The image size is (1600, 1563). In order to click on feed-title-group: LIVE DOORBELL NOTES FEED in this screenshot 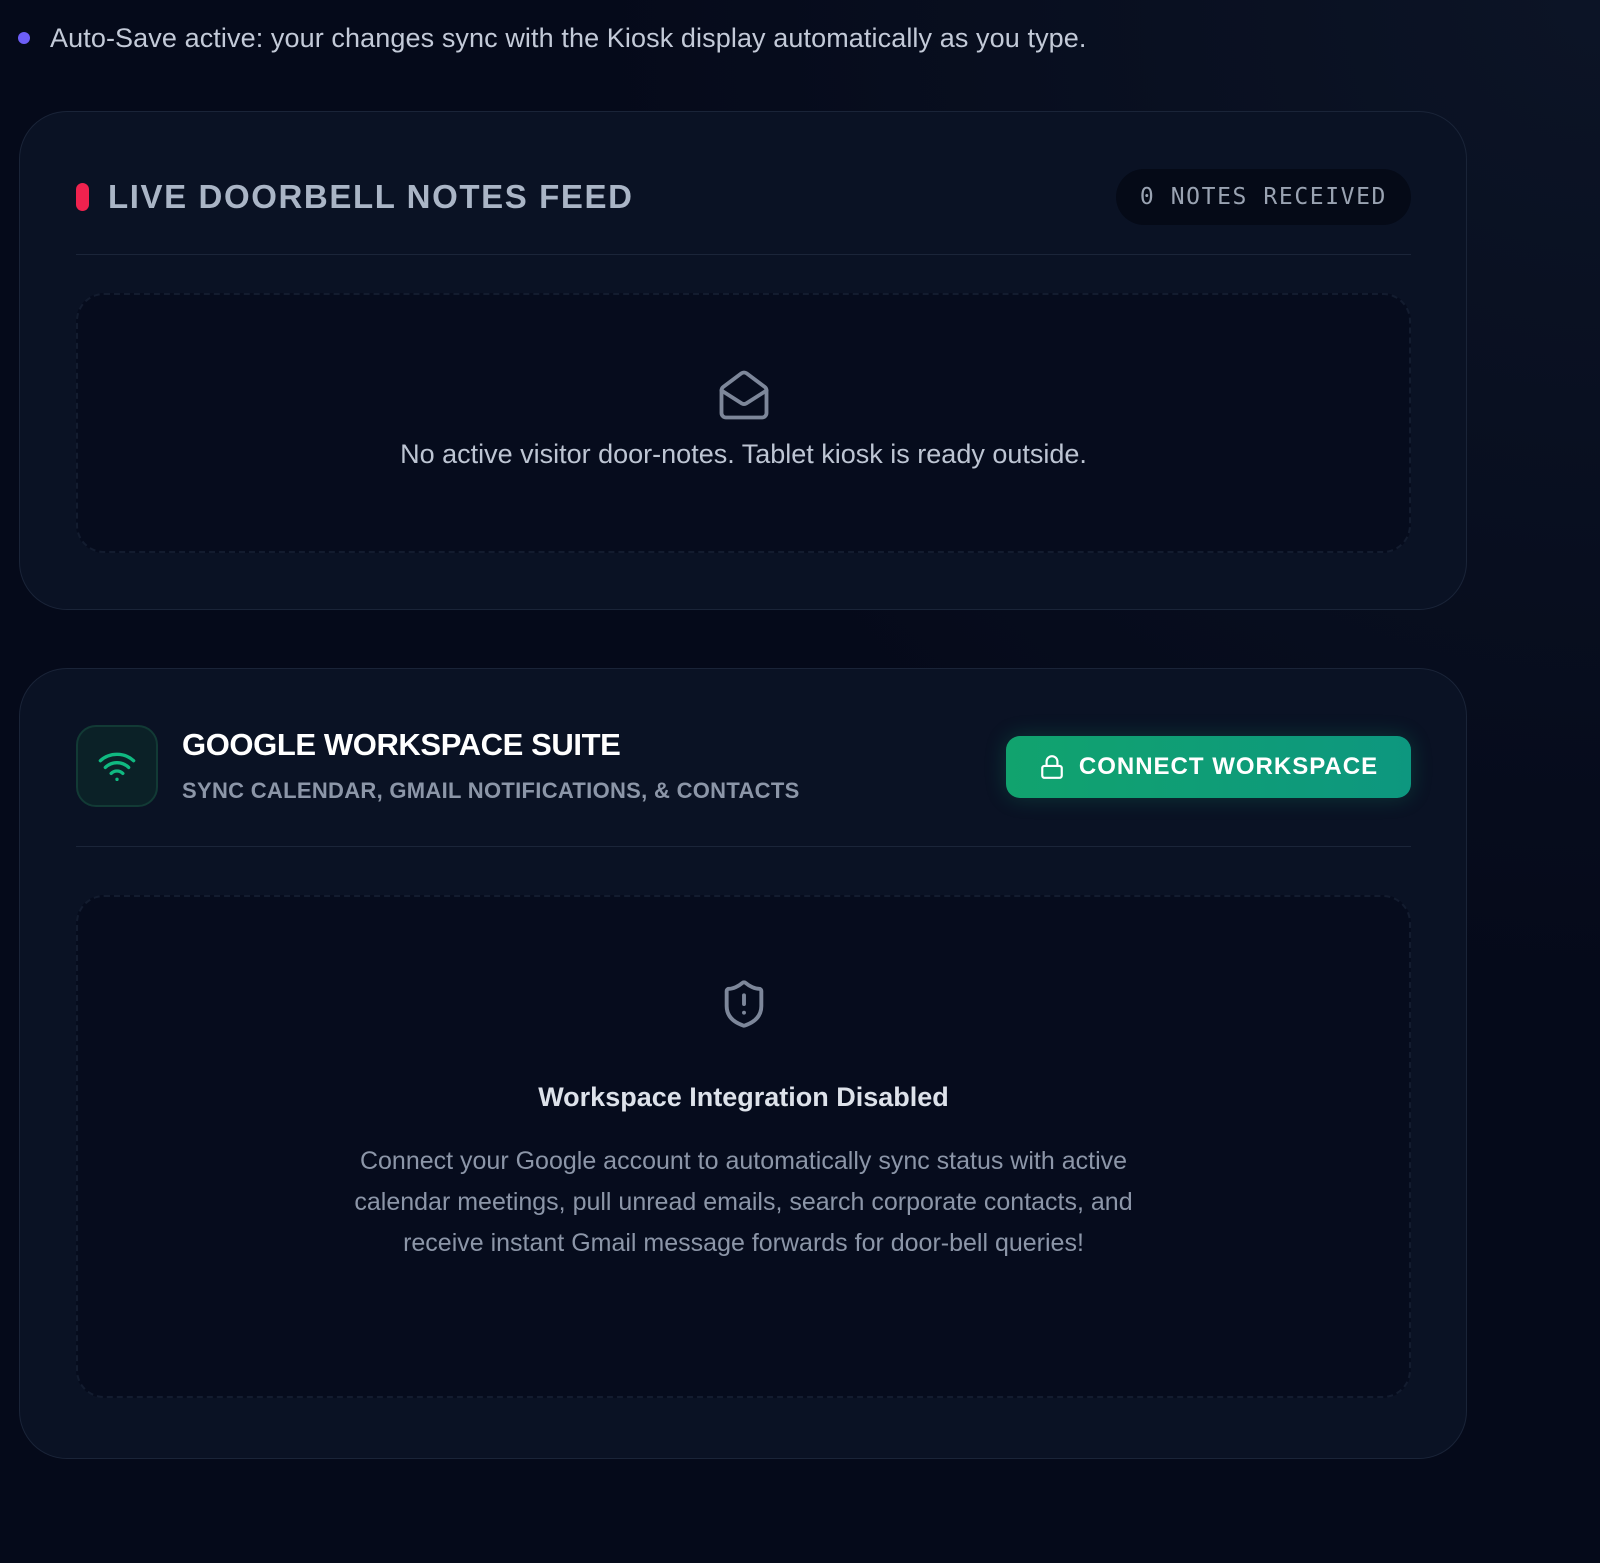, I will do `click(355, 197)`.